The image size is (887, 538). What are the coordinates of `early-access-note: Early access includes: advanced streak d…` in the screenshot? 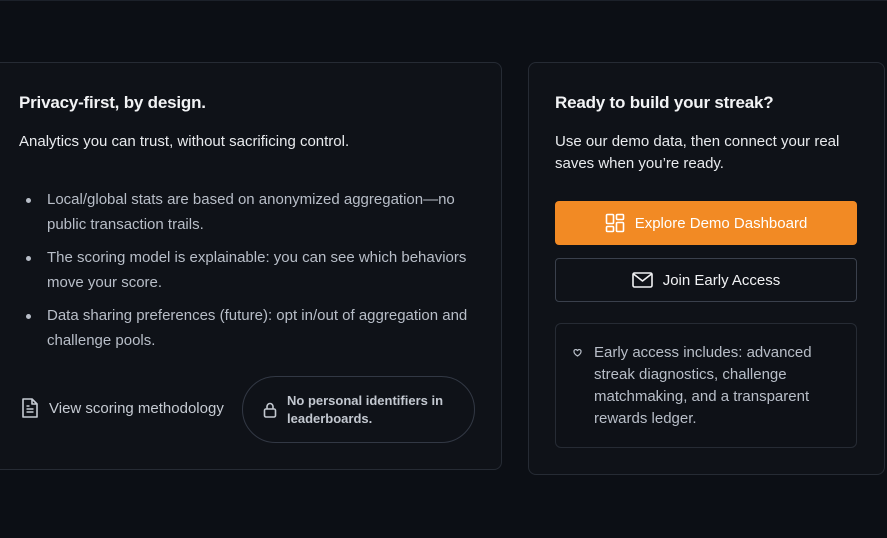 It's located at (706, 385).